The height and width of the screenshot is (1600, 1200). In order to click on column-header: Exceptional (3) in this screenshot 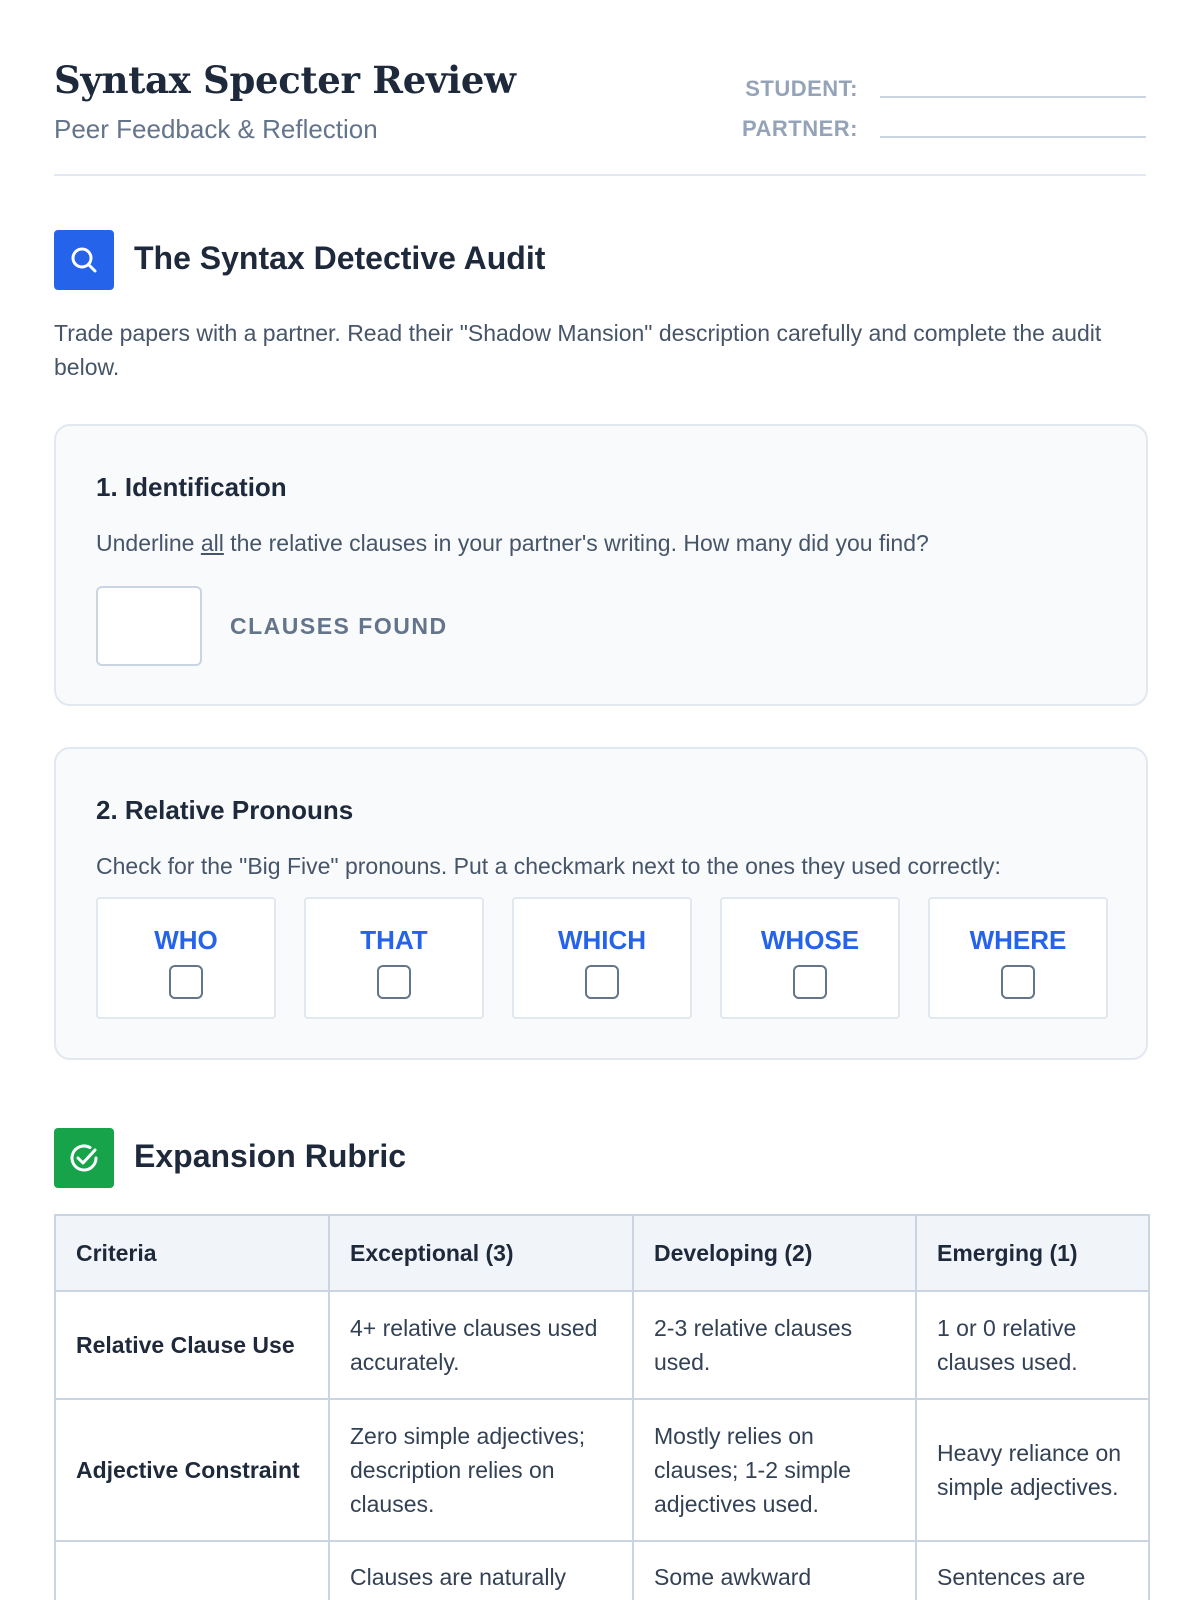, I will do `click(481, 1253)`.